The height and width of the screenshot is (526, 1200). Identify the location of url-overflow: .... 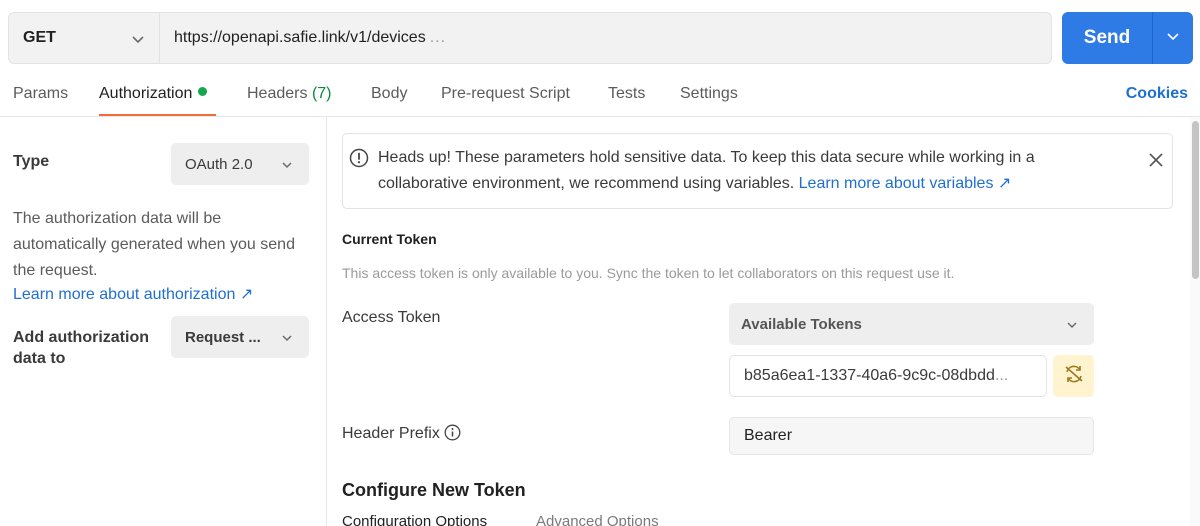
(438, 37).